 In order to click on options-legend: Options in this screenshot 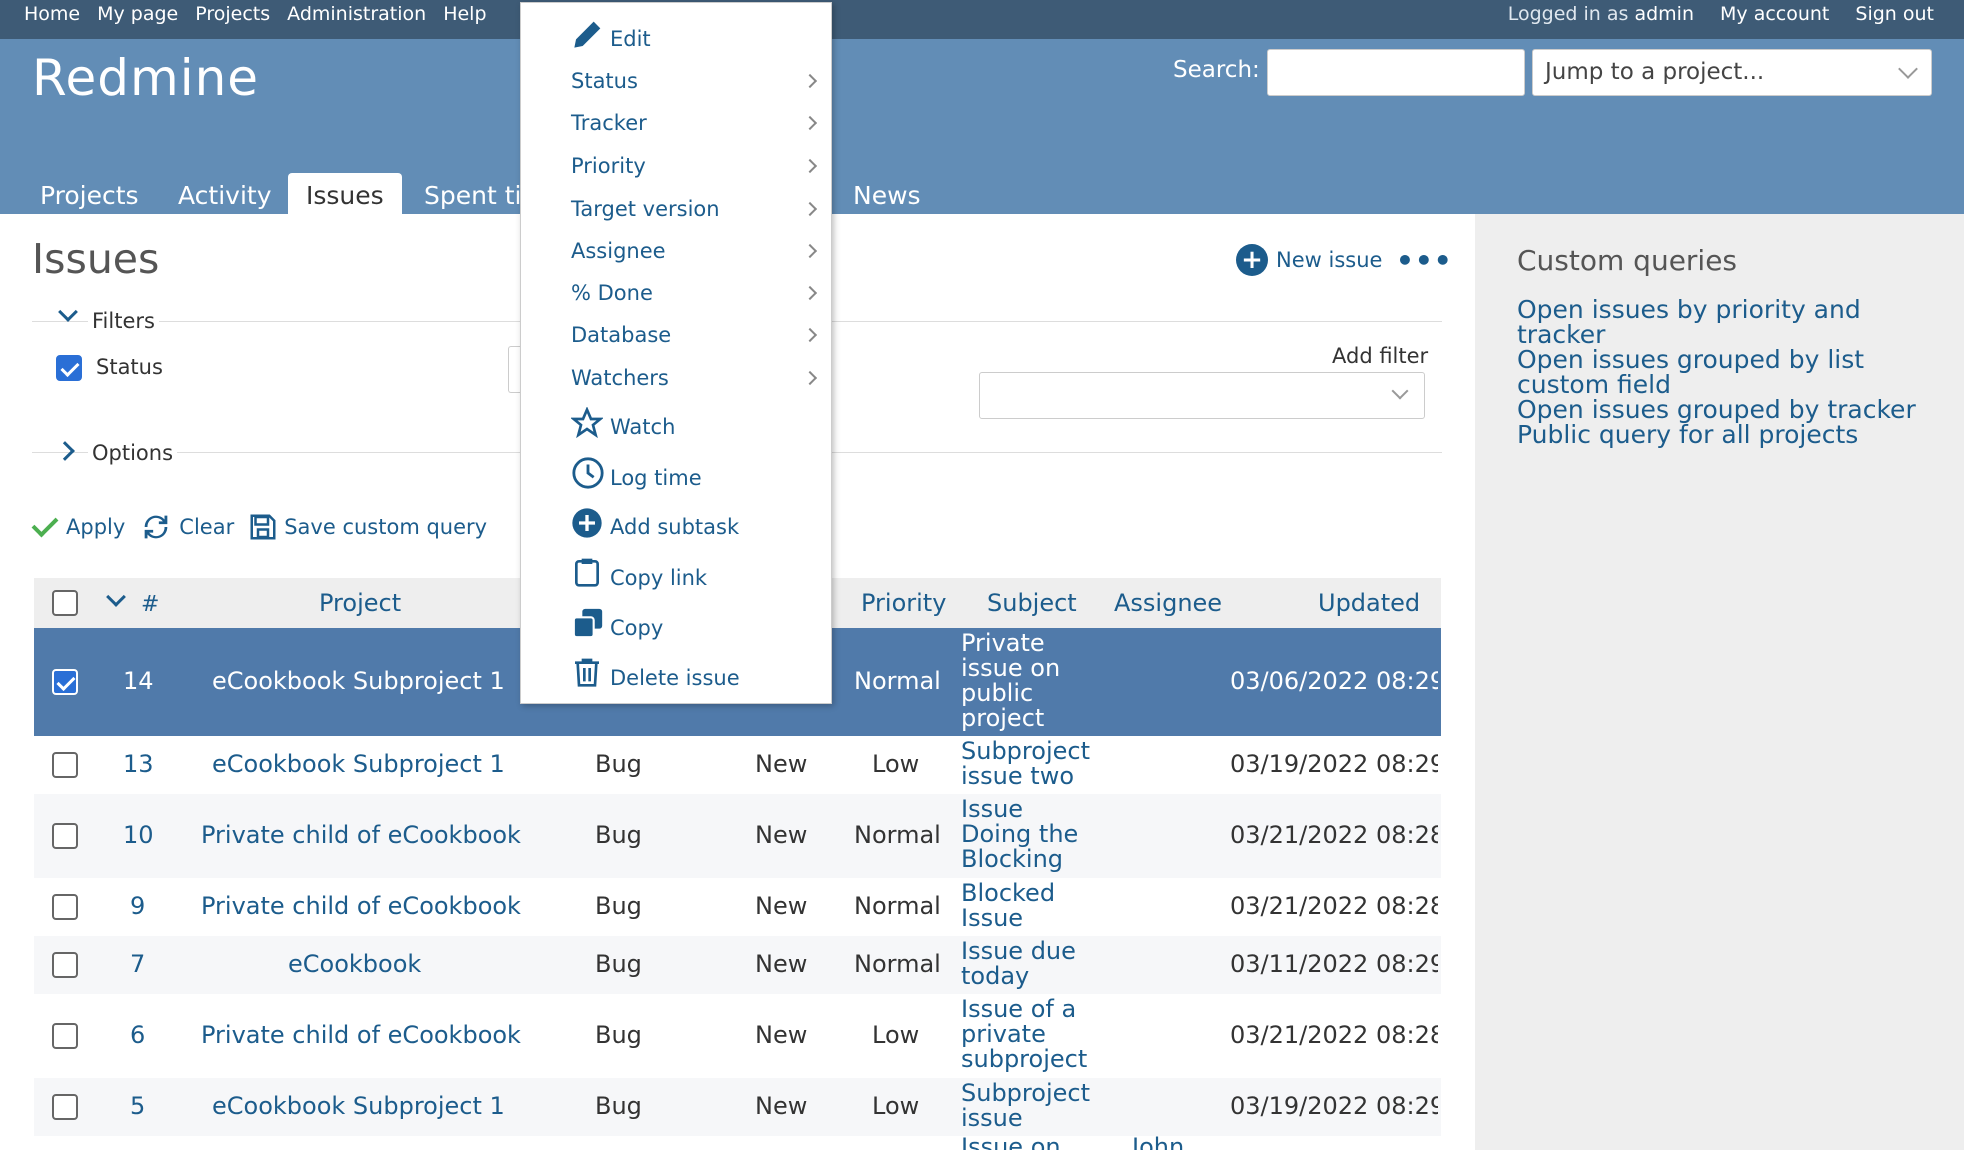, I will do `click(133, 453)`.